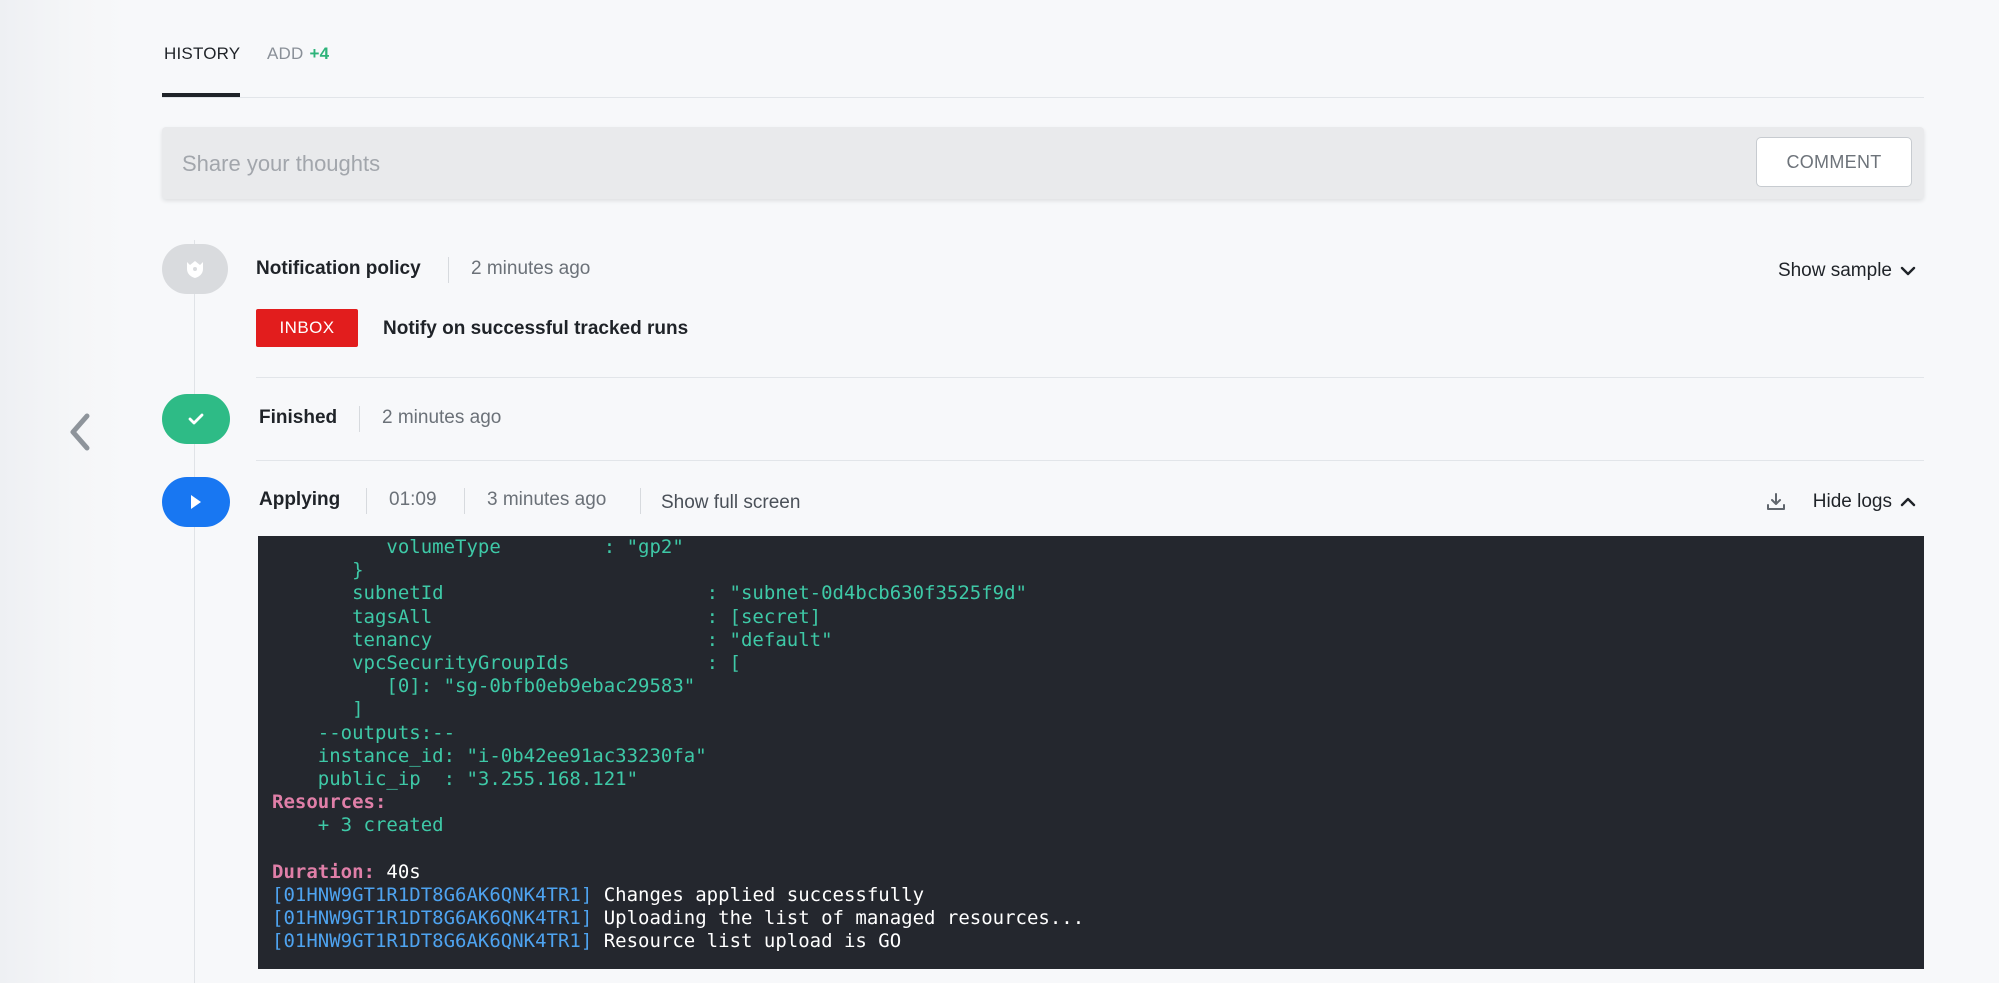 This screenshot has height=983, width=1999. I want to click on show-full-screen-link: Show full screen, so click(730, 503).